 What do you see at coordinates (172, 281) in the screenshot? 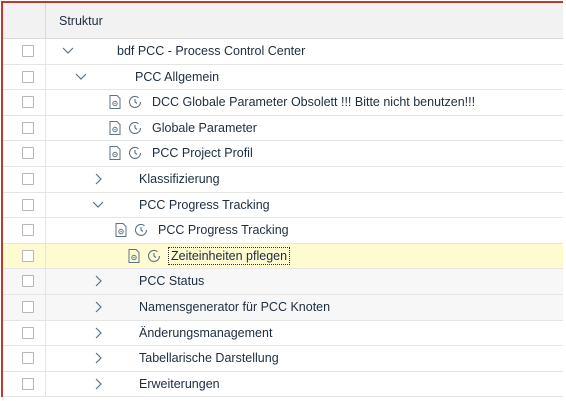
I see `tree-node-label: PCC Status` at bounding box center [172, 281].